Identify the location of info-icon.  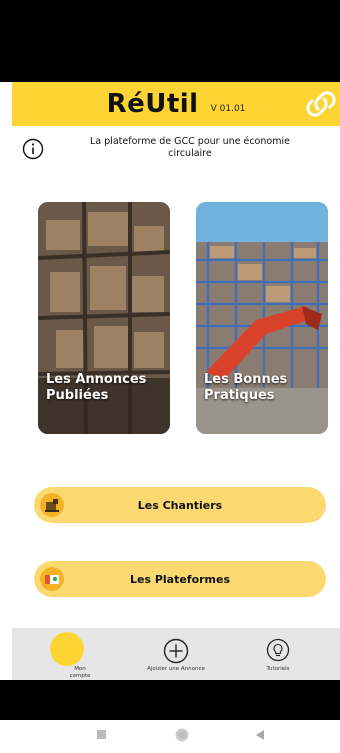
(33, 149).